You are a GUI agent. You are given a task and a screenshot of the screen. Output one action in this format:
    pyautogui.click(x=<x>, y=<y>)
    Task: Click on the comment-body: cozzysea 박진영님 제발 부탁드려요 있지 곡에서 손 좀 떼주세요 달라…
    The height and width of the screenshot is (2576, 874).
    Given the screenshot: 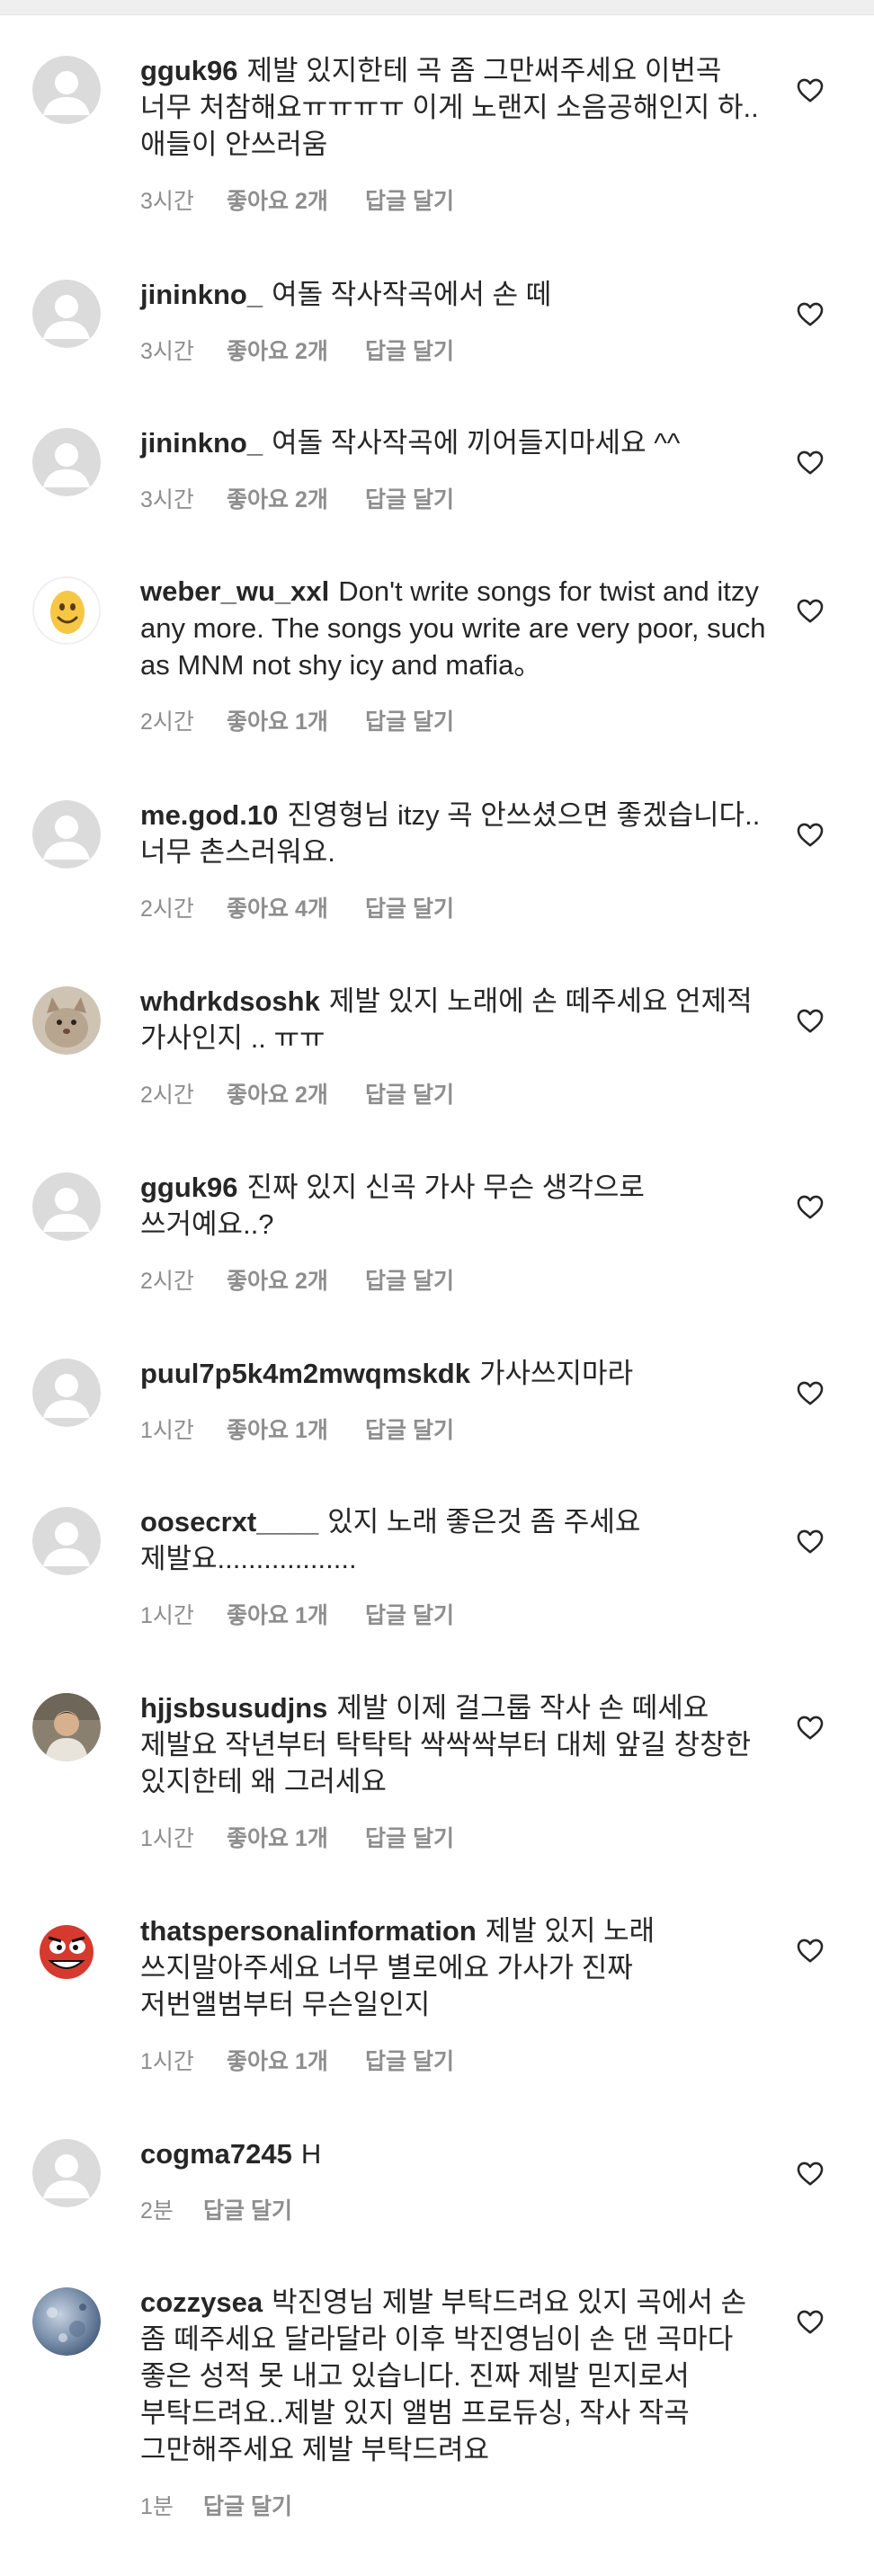 What is the action you would take?
    pyautogui.click(x=455, y=2402)
    